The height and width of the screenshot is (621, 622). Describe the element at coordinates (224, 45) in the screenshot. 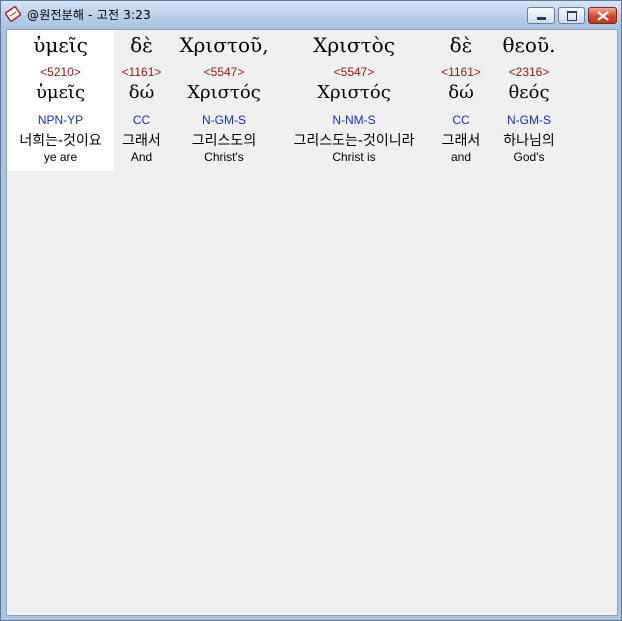

I see `greek-word: Χριστοῦ,` at that location.